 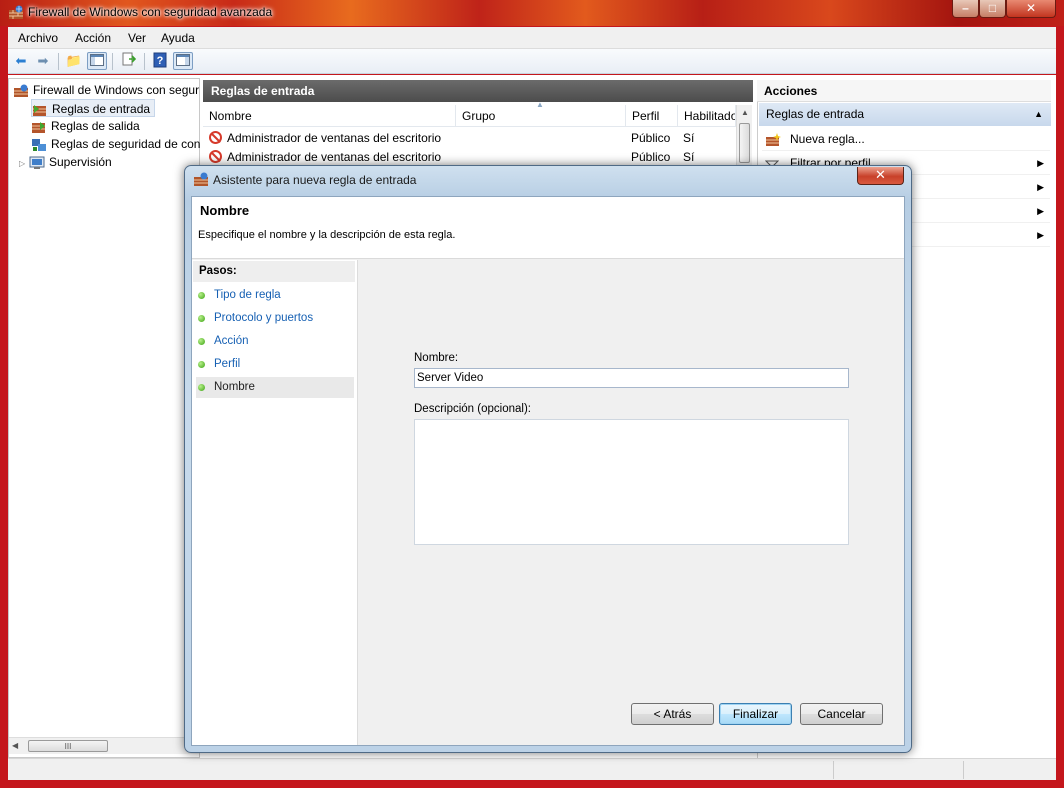 I want to click on connection-security-icon, so click(x=39, y=145).